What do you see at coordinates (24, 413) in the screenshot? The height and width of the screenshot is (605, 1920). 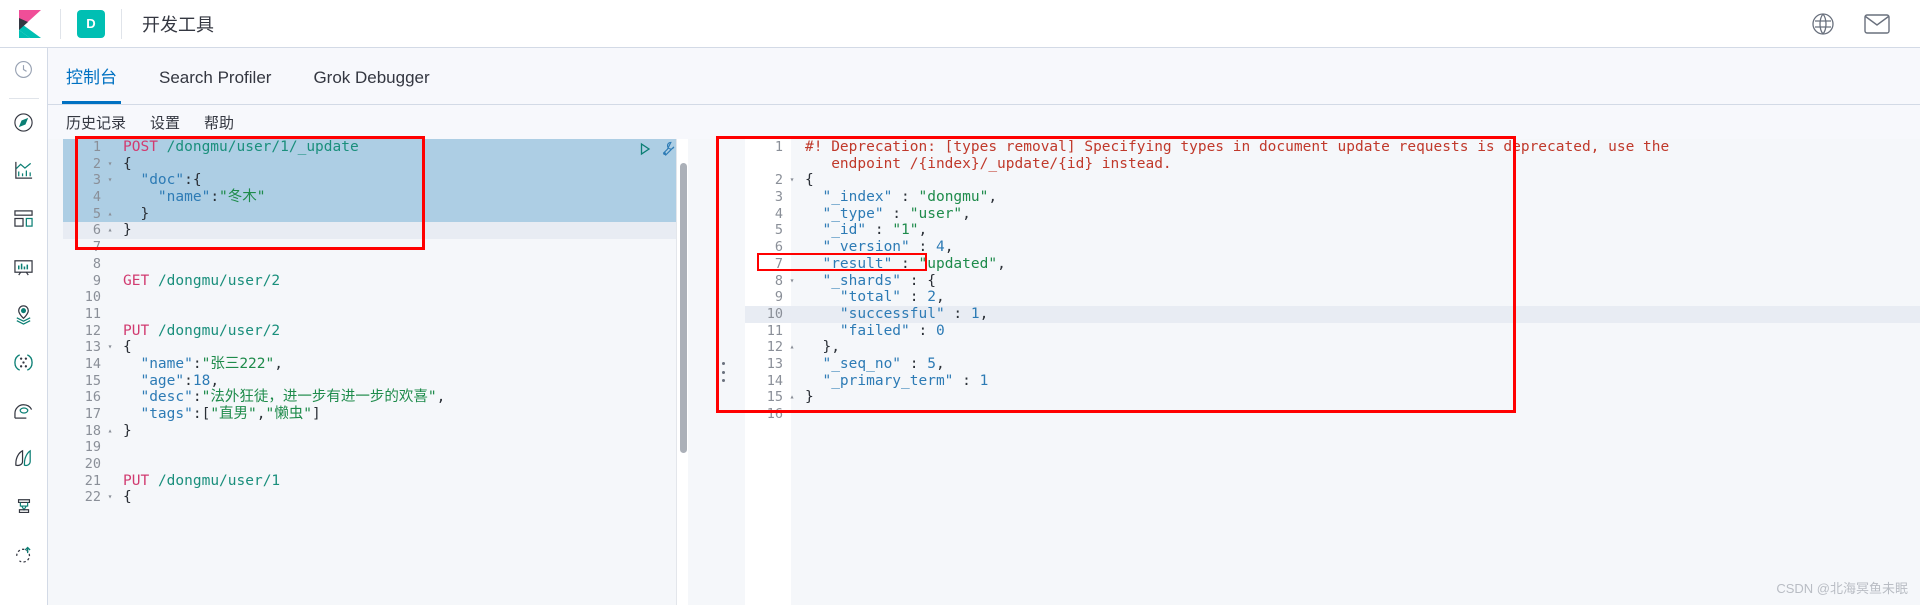 I see `sidebar-item-infrastructure` at bounding box center [24, 413].